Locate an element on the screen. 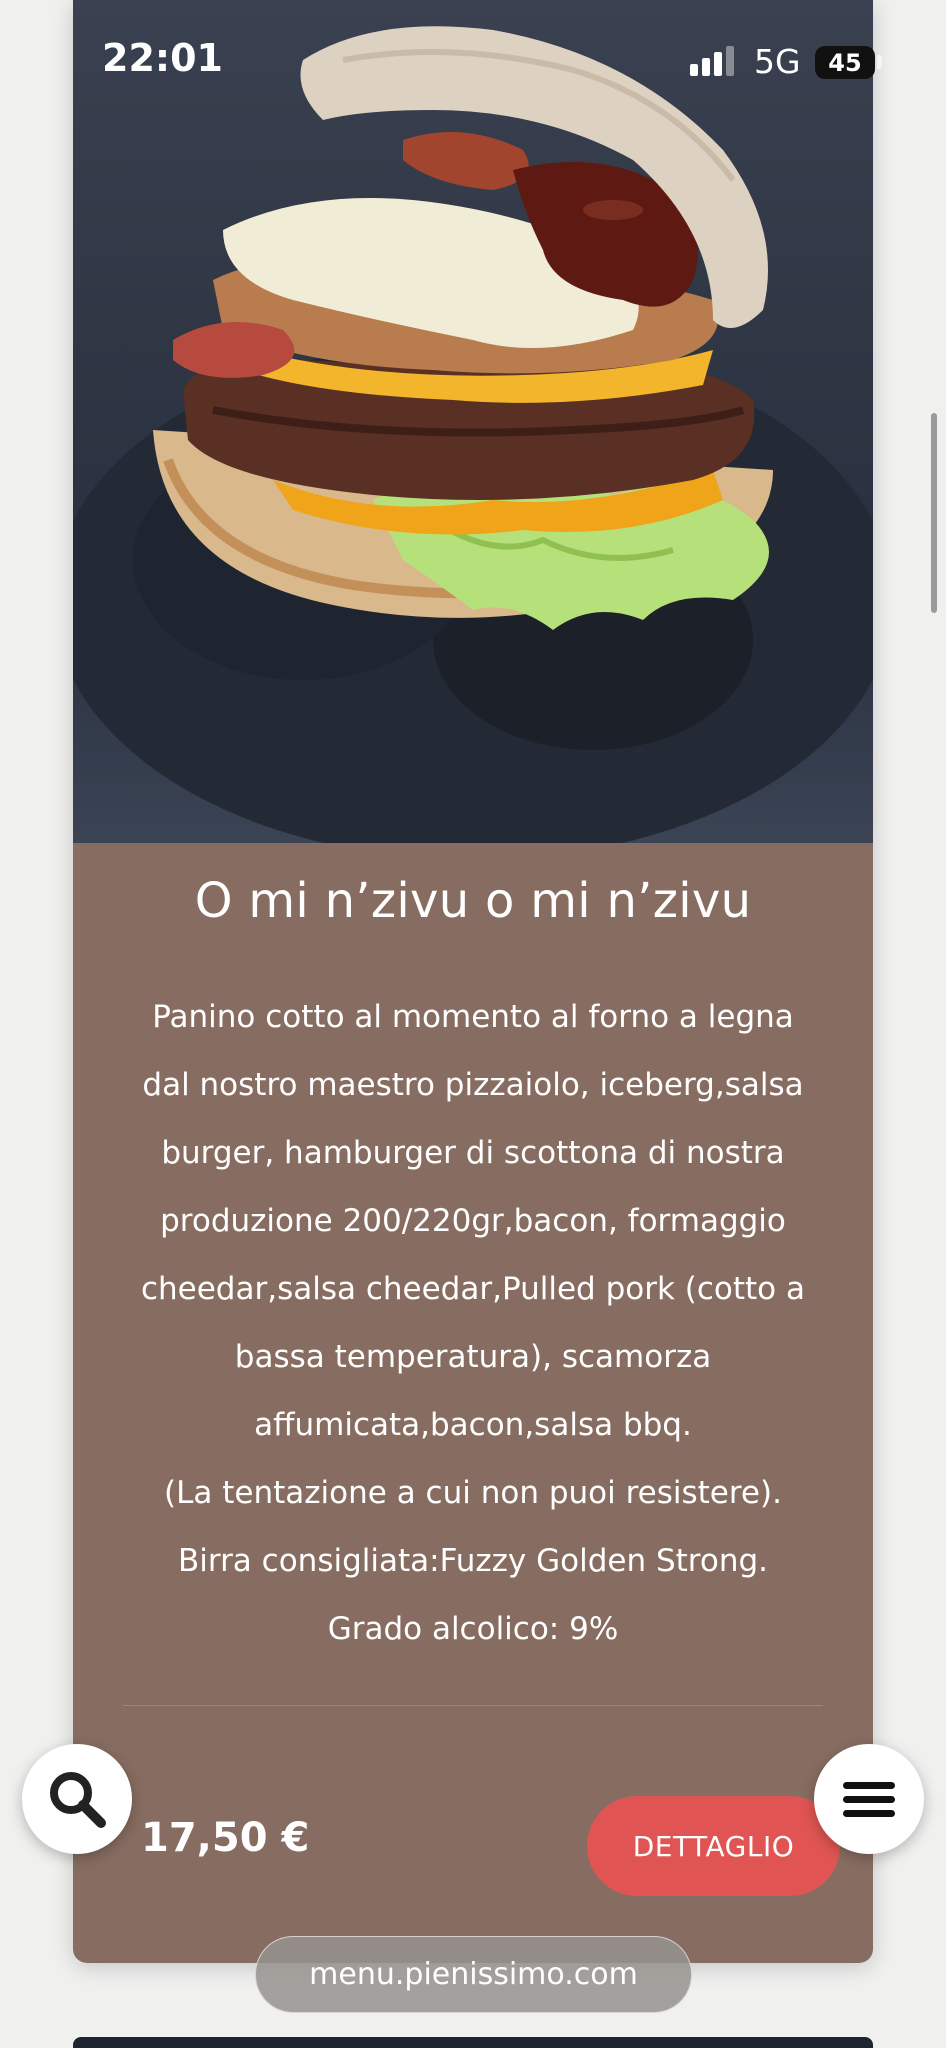 This screenshot has height=2048, width=946. browser-url-bar: menu.pienissimo.com is located at coordinates (473, 1974).